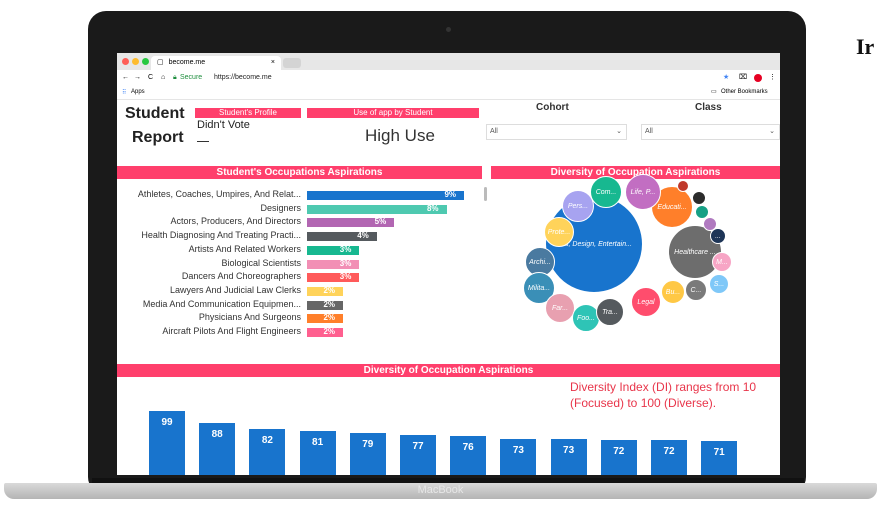 This screenshot has width=881, height=506. I want to click on other-bookmarks: Other Bookmarks, so click(744, 92).